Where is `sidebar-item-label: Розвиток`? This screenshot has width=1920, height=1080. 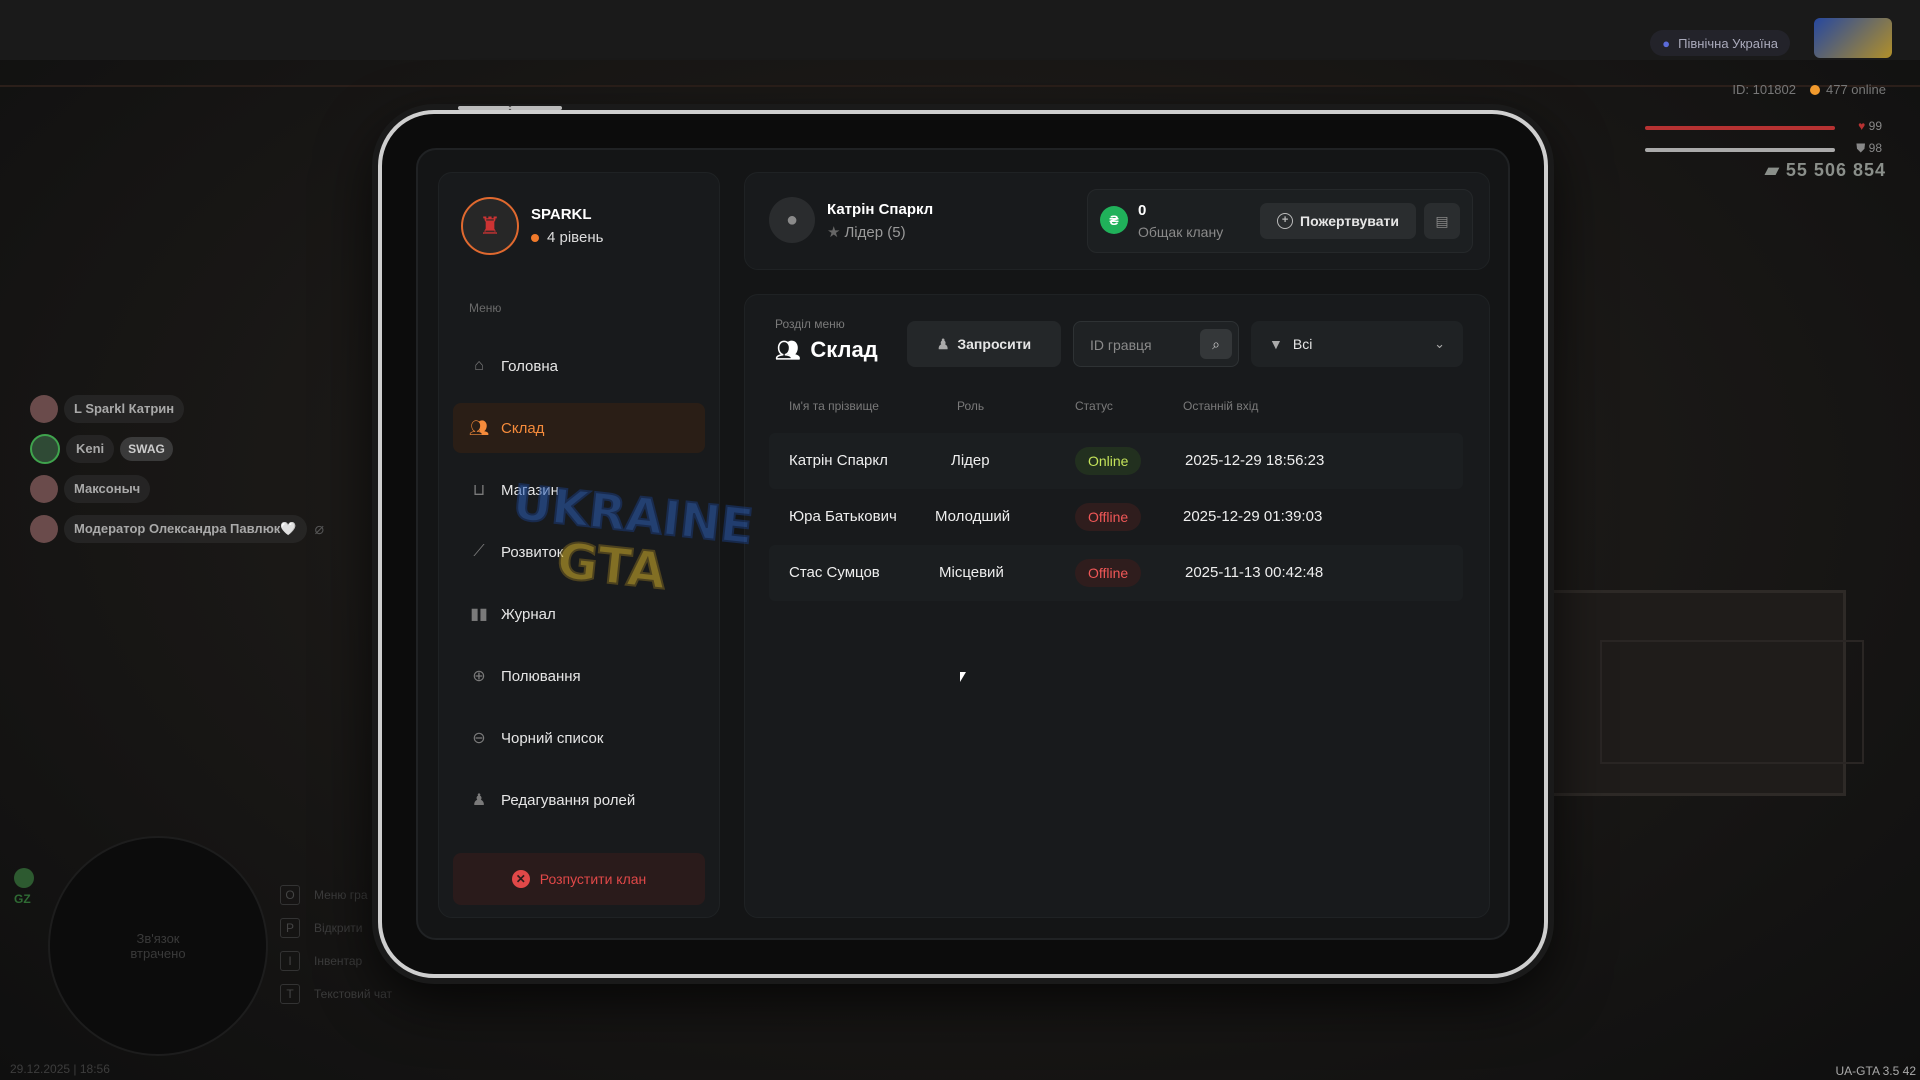
sidebar-item-label: Розвиток is located at coordinates (532, 552).